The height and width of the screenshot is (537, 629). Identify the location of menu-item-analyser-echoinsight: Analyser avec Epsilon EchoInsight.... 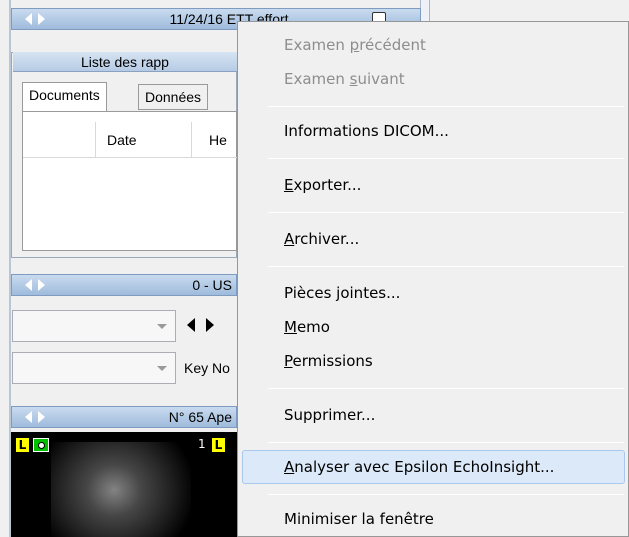
(419, 467).